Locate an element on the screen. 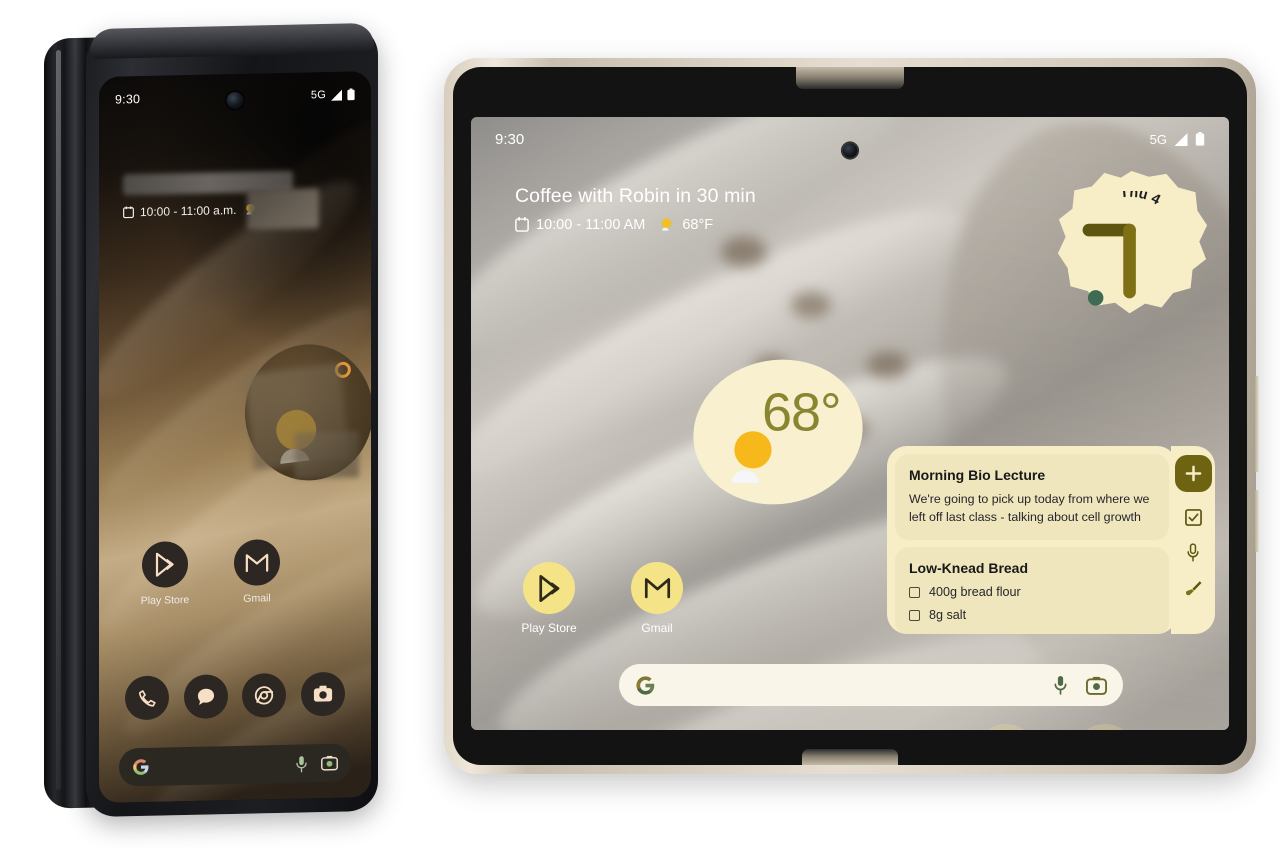  folded-app-play-store: Play Store is located at coordinates (165, 574).